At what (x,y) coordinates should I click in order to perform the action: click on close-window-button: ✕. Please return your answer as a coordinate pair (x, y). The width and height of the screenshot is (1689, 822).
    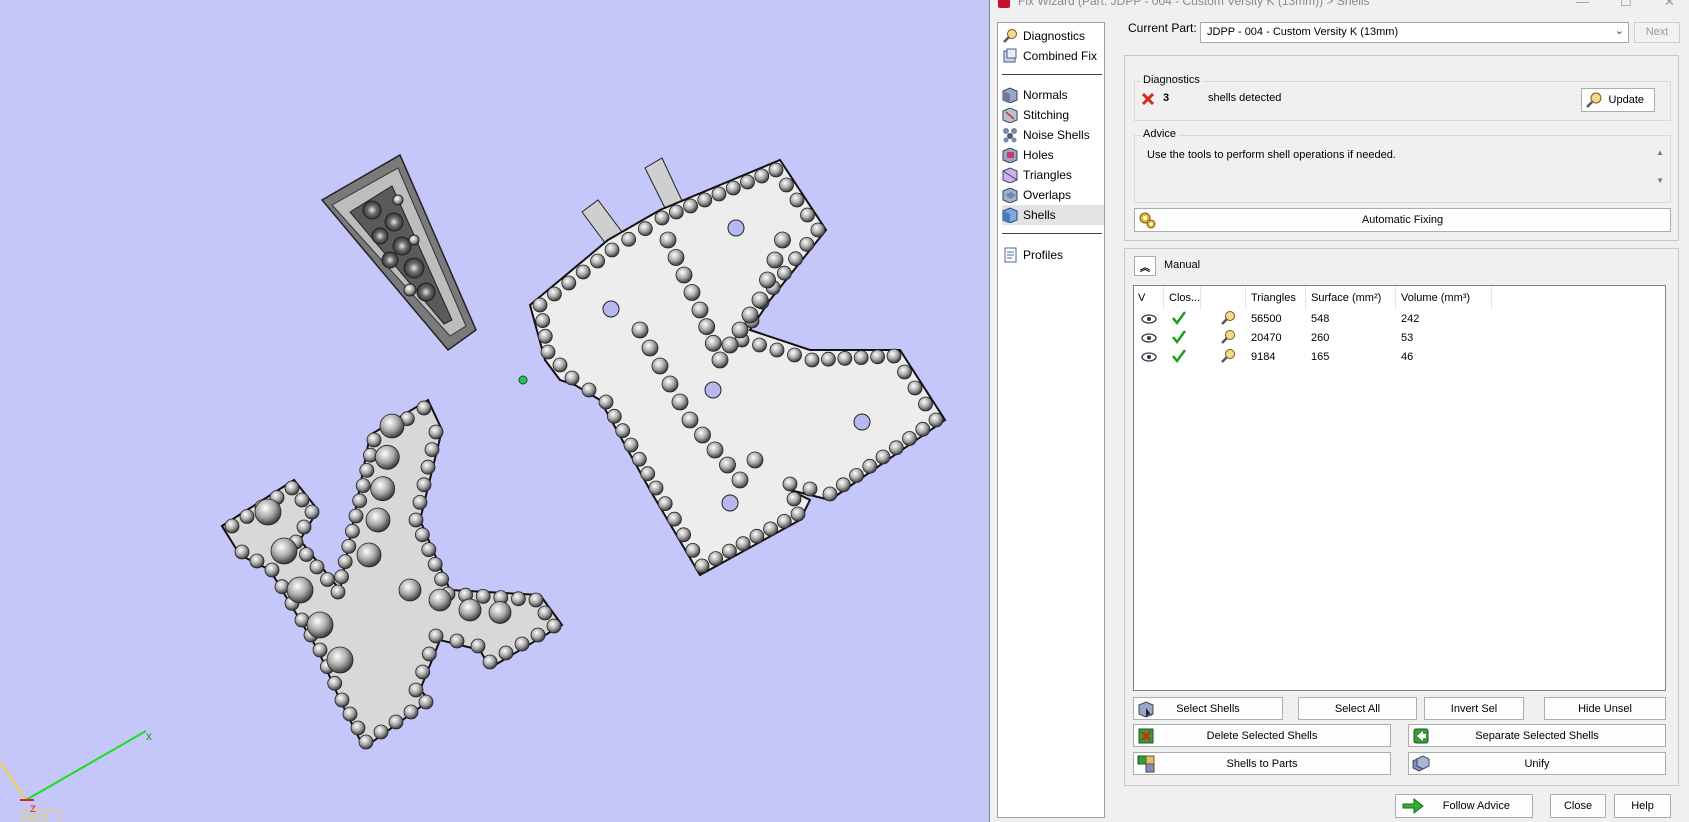
    Looking at the image, I should click on (1669, 5).